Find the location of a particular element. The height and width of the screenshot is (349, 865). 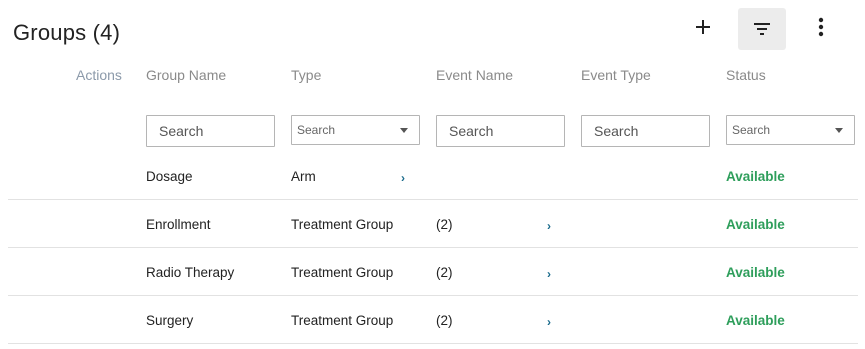

event-name-search-input is located at coordinates (500, 131).